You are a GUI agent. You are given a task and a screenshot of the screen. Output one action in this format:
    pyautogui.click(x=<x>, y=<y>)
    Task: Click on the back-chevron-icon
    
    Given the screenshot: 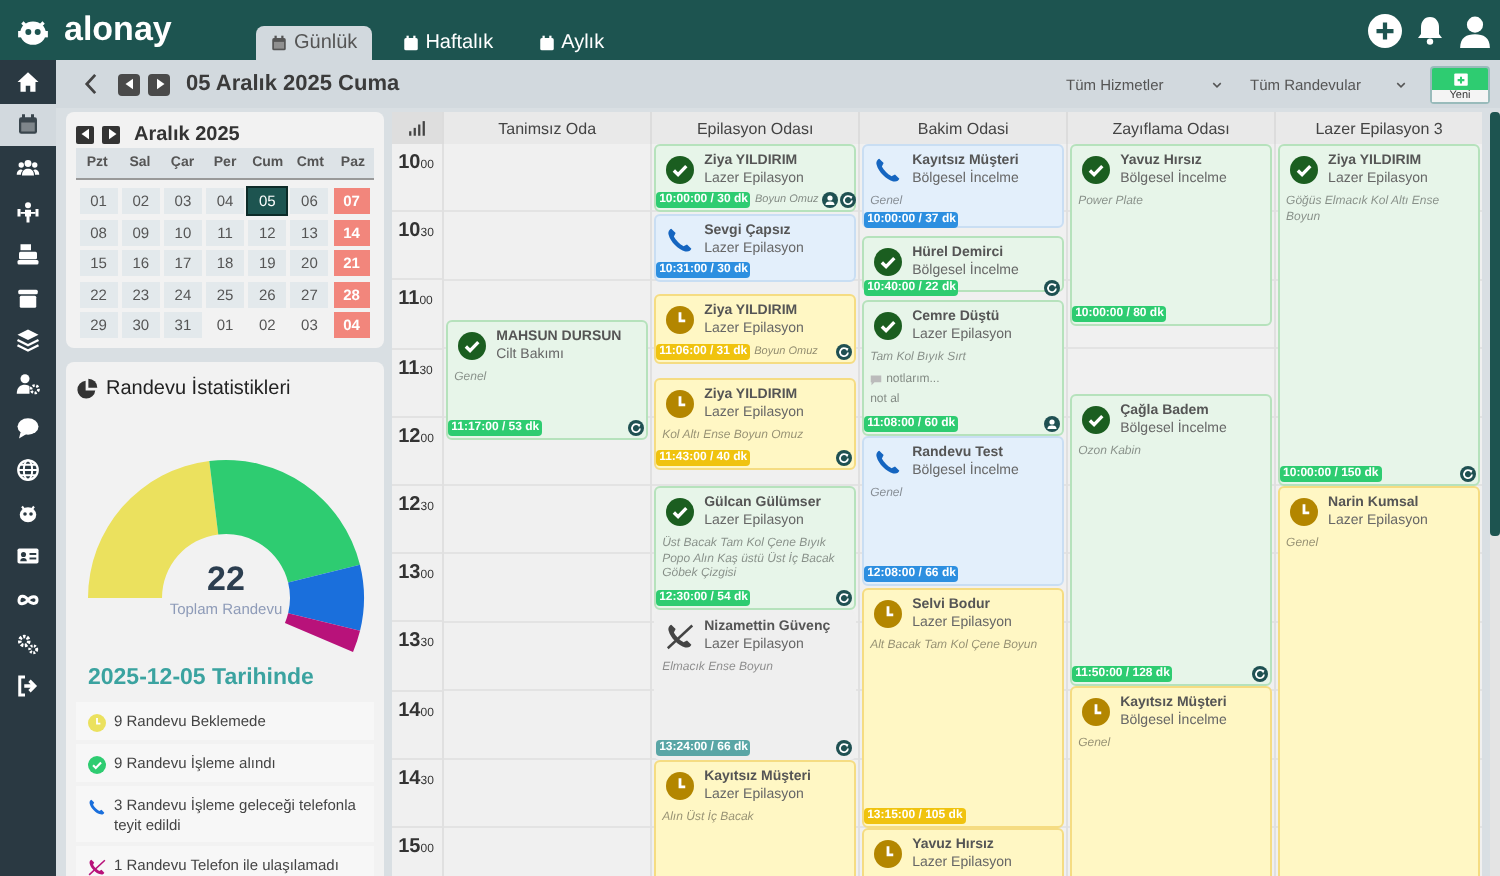 What is the action you would take?
    pyautogui.click(x=91, y=84)
    